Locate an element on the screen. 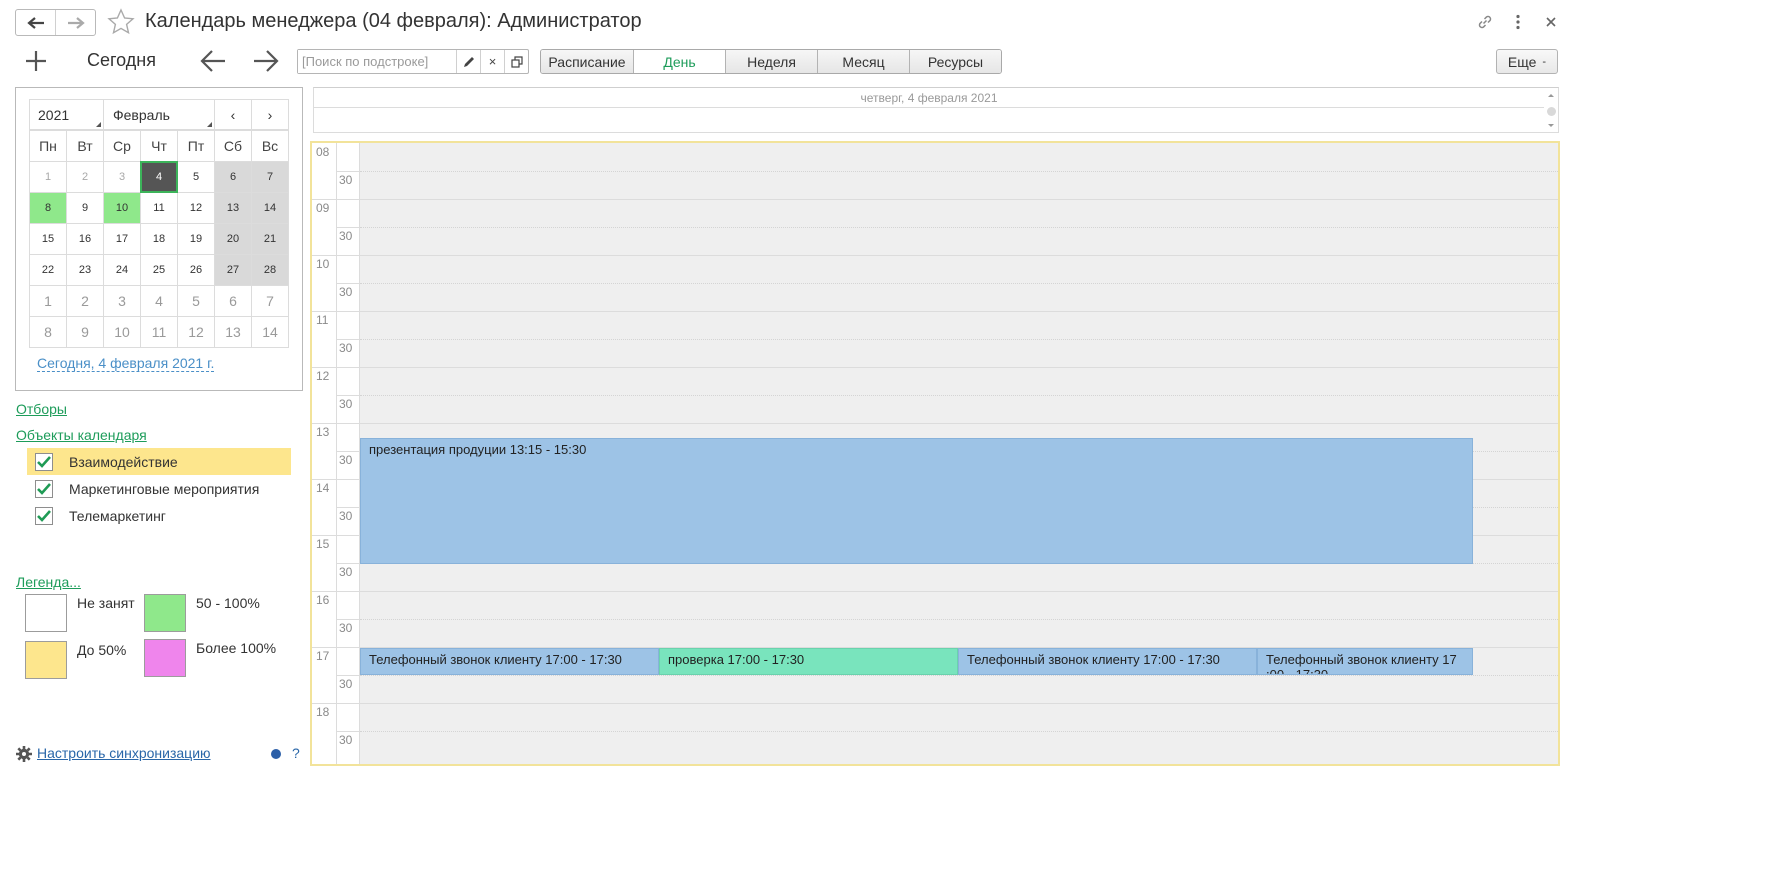  search-edit-button is located at coordinates (468, 61).